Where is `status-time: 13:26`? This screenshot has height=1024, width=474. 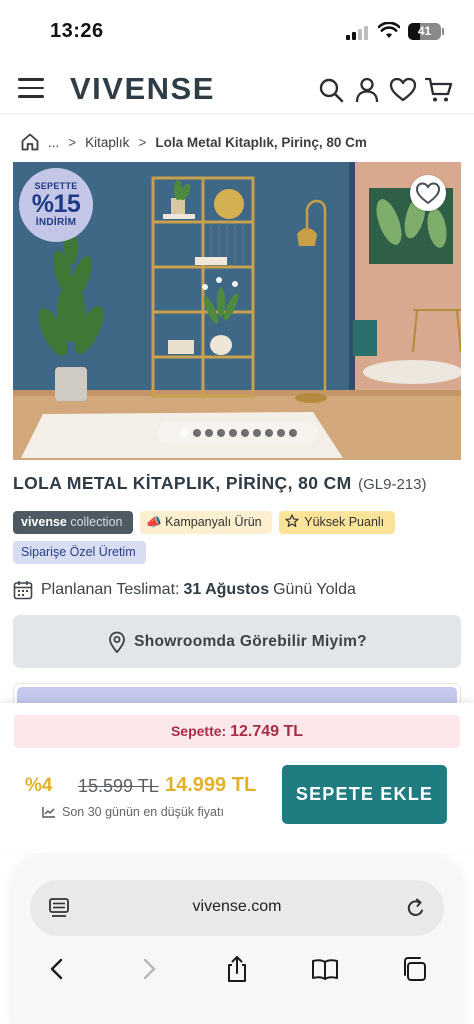 status-time: 13:26 is located at coordinates (77, 31).